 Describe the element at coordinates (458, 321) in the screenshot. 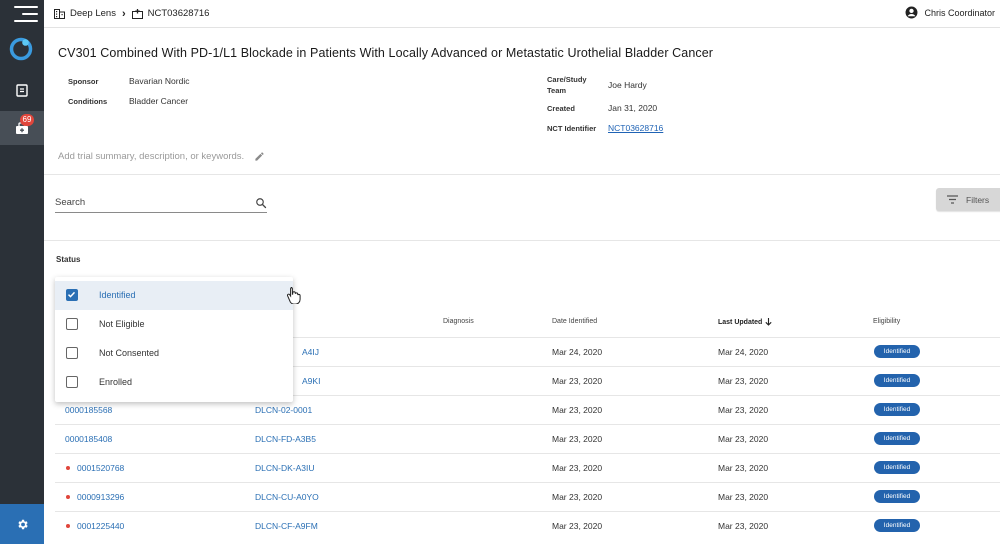

I see `column-header-diagnosis: Diagnosis` at that location.